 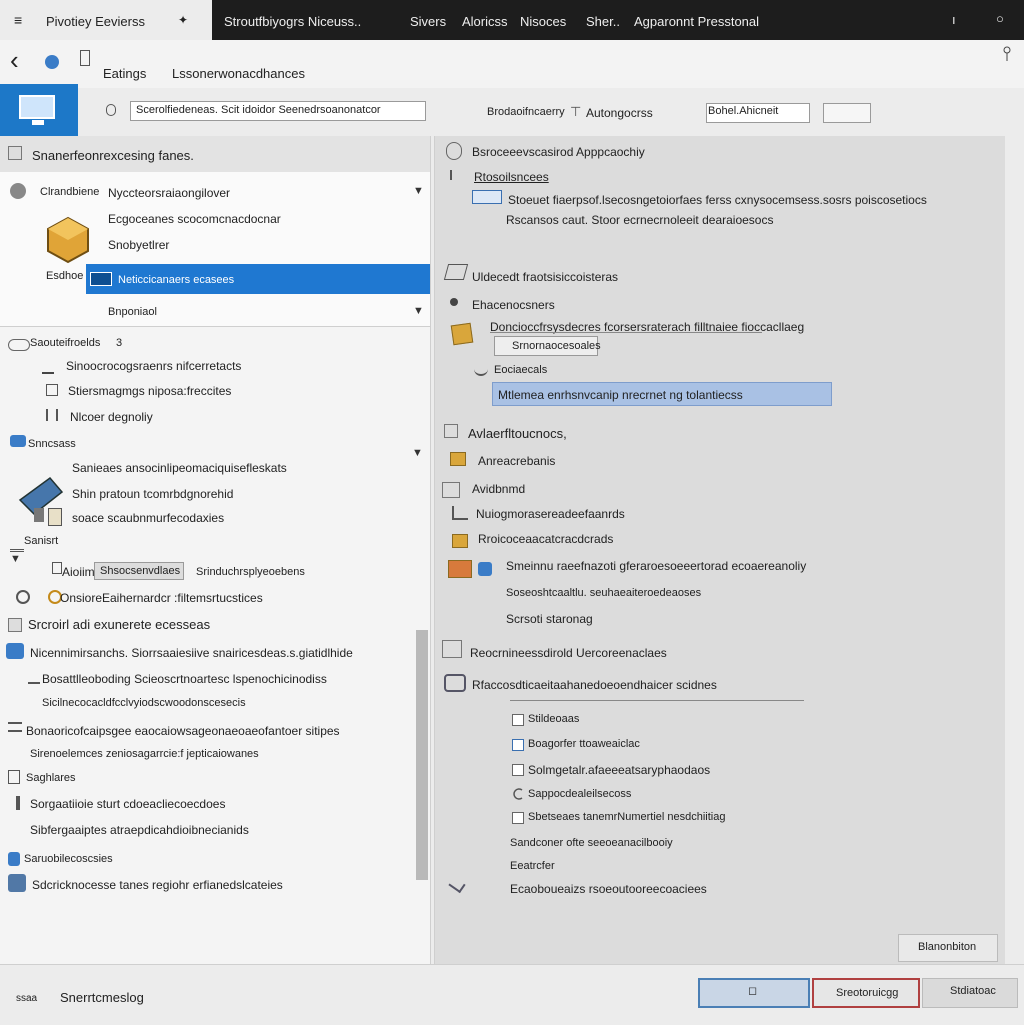 I want to click on list-b-item-2: Shin pratoun tcomrbdgnorehid, so click(x=152, y=494).